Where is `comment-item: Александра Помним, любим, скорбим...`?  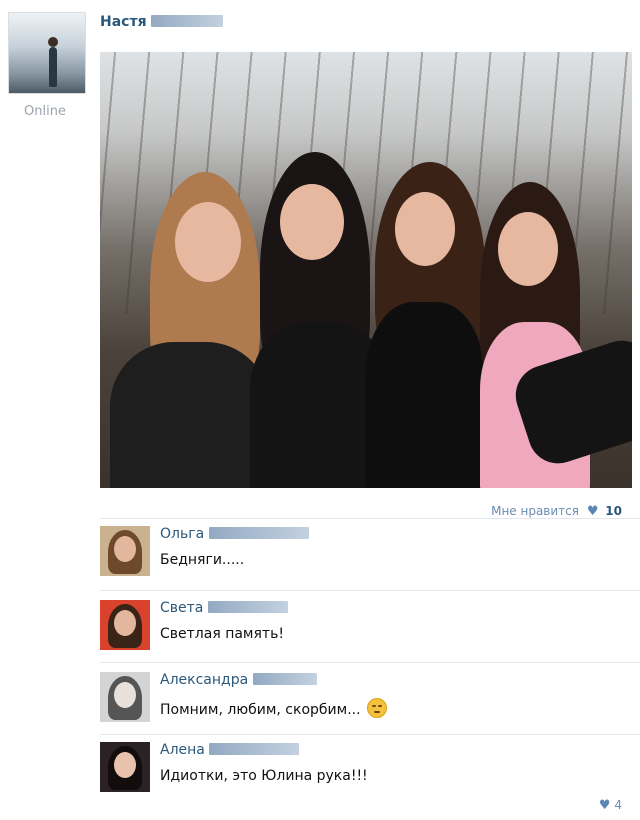 comment-item: Александра Помним, любим, скорбим... is located at coordinates (360, 702).